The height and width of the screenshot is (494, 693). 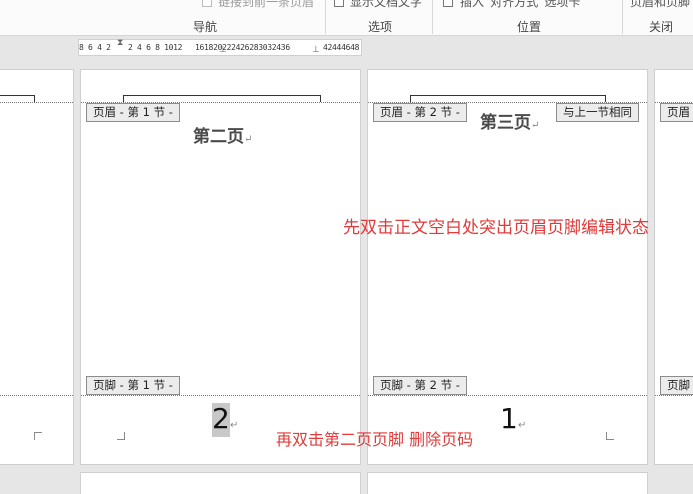 What do you see at coordinates (507, 483) in the screenshot?
I see `page-next-right` at bounding box center [507, 483].